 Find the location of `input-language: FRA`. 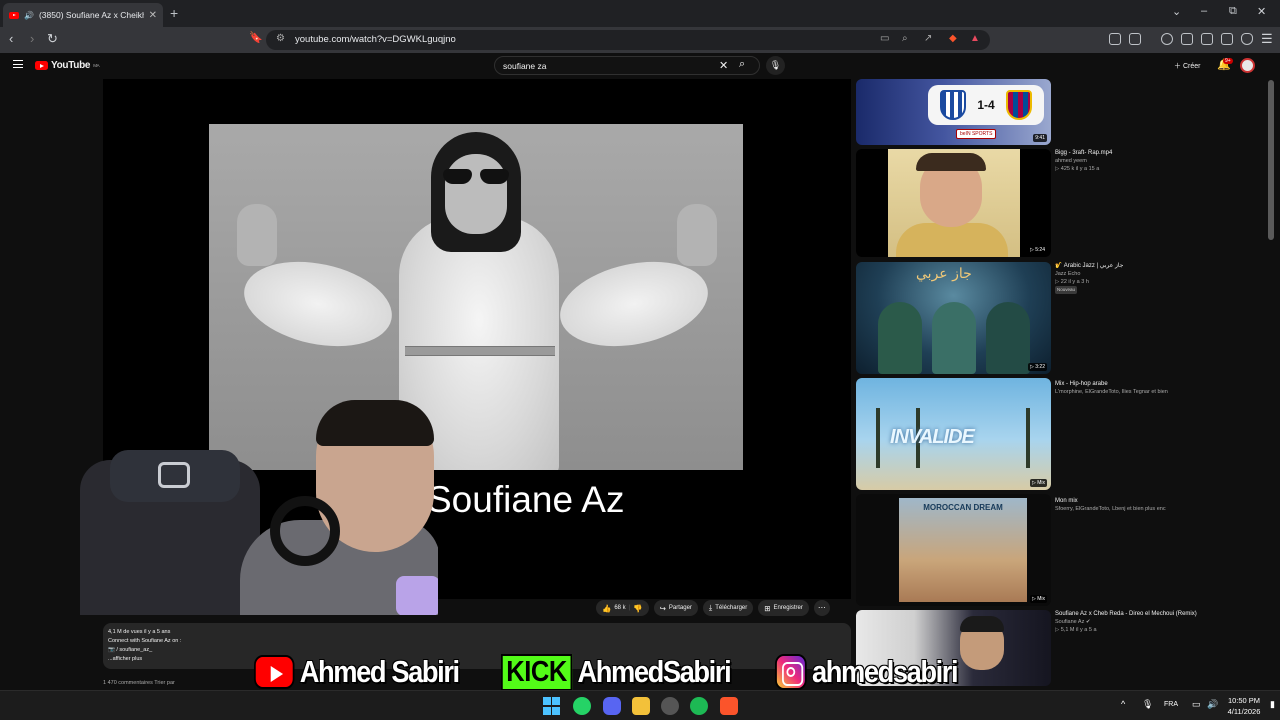

input-language: FRA is located at coordinates (1171, 704).